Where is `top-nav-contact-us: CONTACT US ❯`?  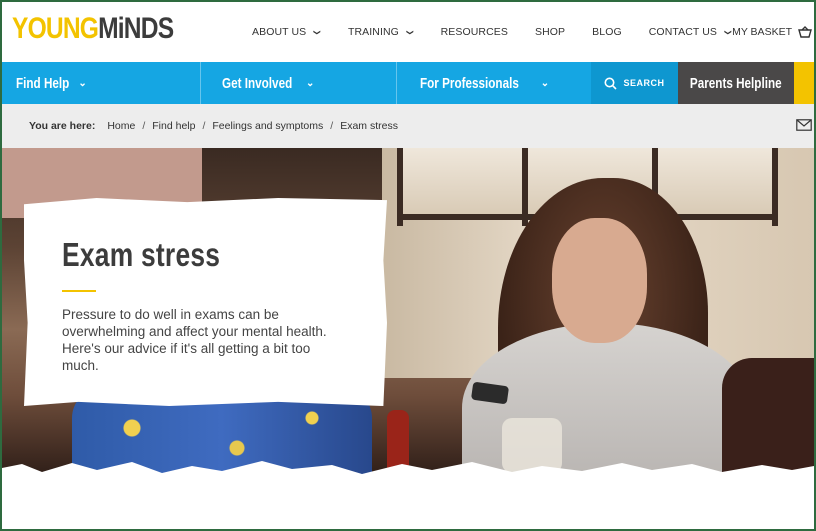
top-nav-contact-us: CONTACT US ❯ is located at coordinates (690, 32).